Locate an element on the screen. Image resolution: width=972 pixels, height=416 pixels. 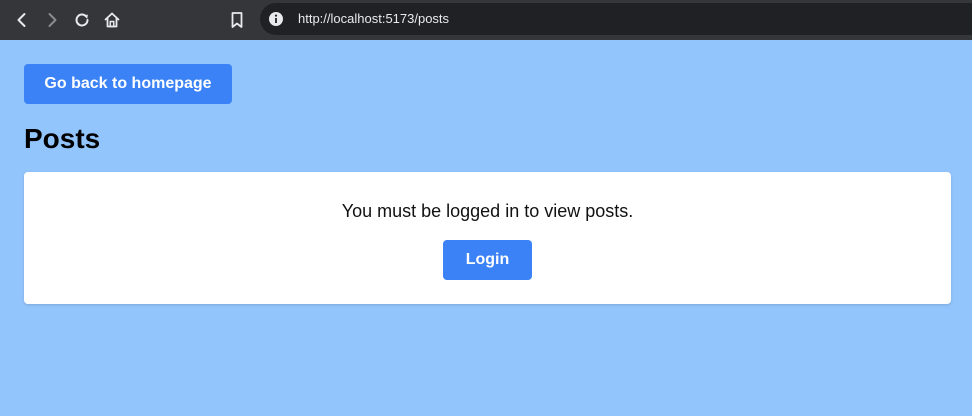
browser-toolbar: http://localhost:5173/posts is located at coordinates (486, 20).